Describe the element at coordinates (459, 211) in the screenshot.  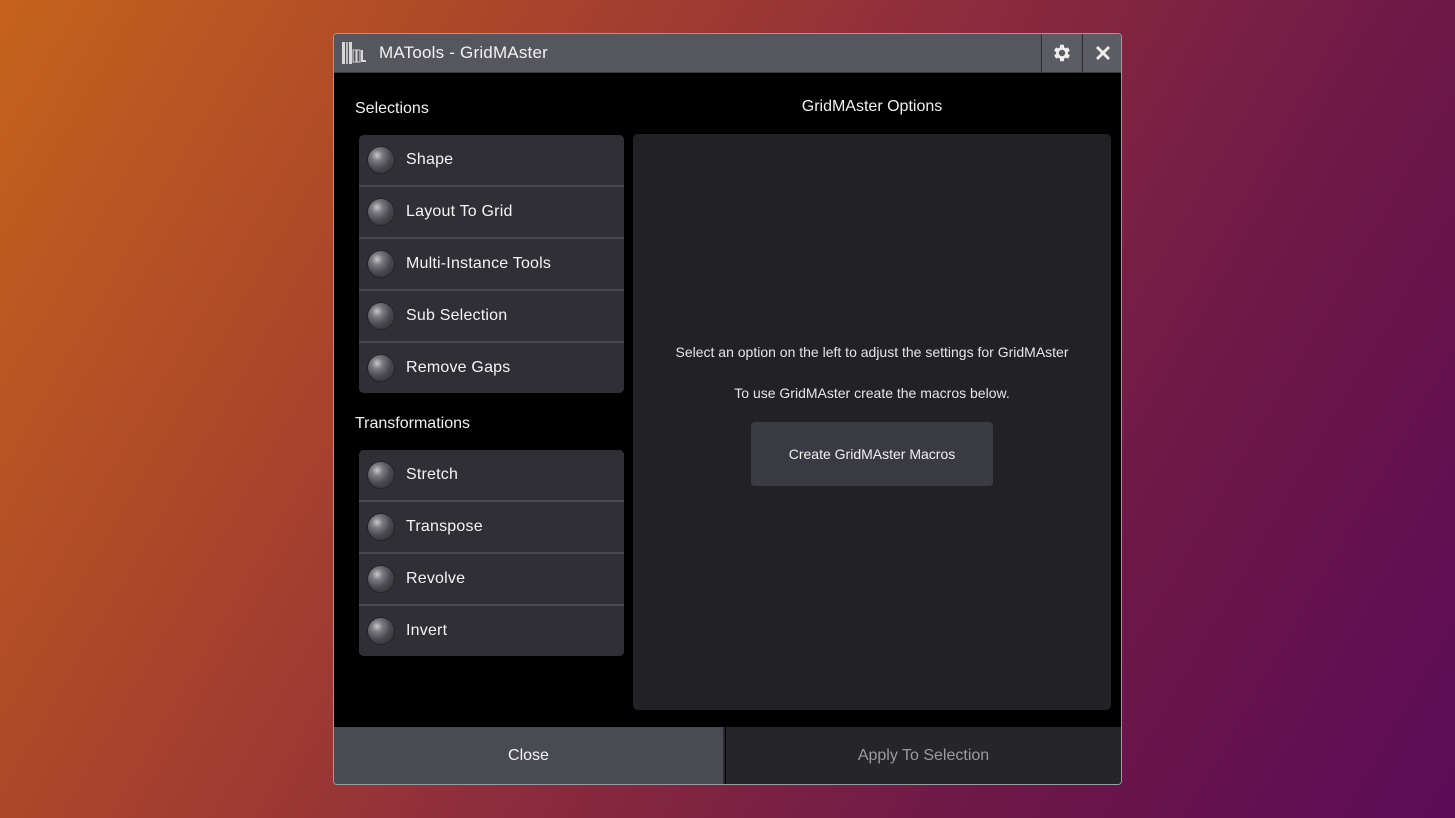
I see `selection-item-label: Layout To Grid` at that location.